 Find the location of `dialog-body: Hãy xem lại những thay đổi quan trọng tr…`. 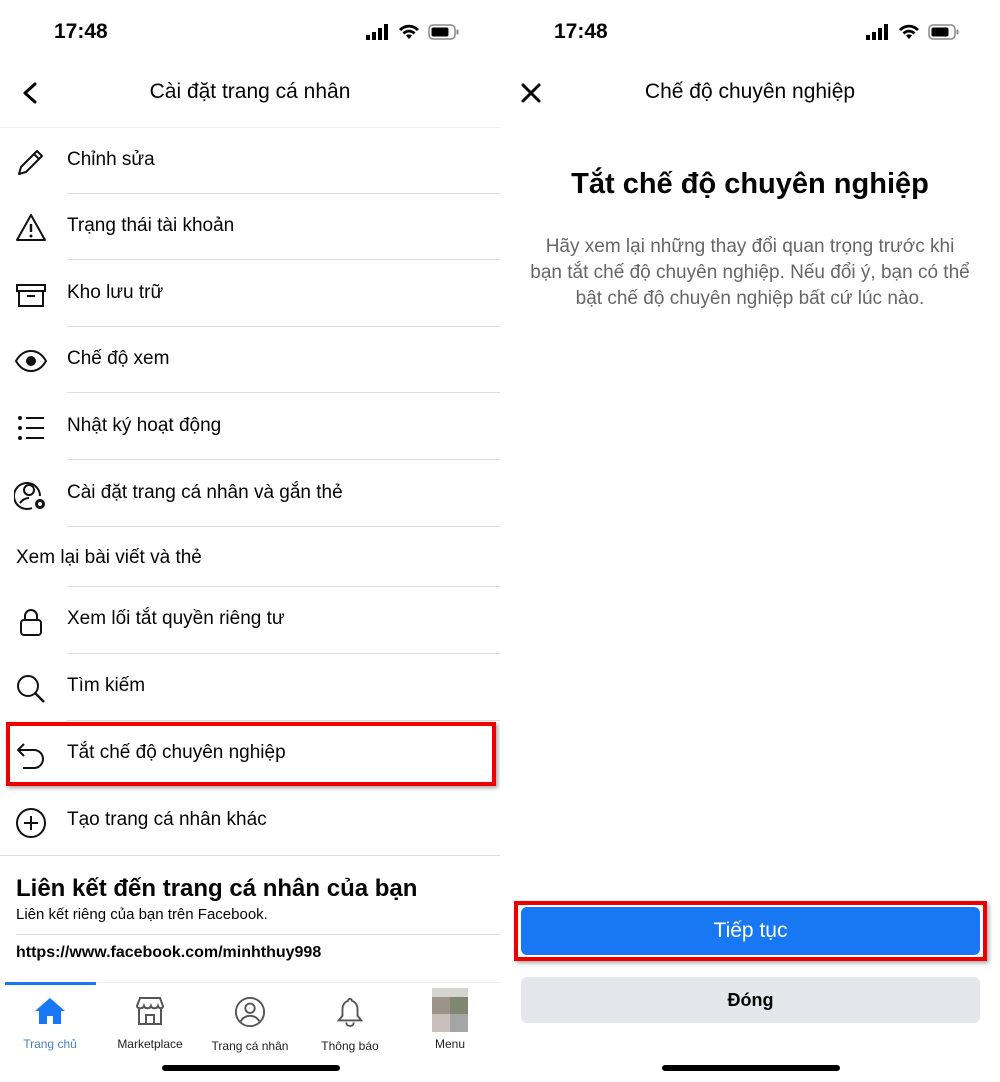

dialog-body: Hãy xem lại những thay đổi quan trọng tr… is located at coordinates (750, 272).